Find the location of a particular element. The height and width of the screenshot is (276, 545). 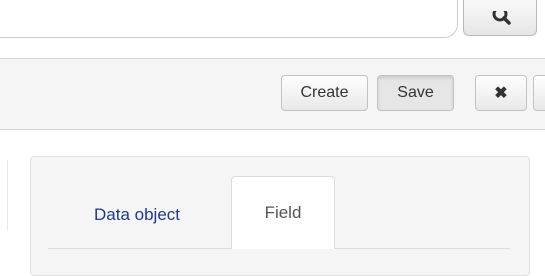

create-button: Create is located at coordinates (324, 93).